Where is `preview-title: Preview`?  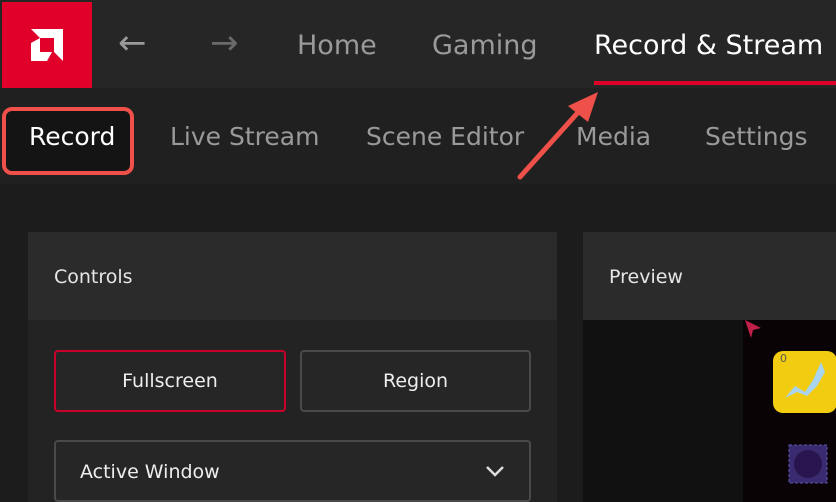 preview-title: Preview is located at coordinates (709, 276).